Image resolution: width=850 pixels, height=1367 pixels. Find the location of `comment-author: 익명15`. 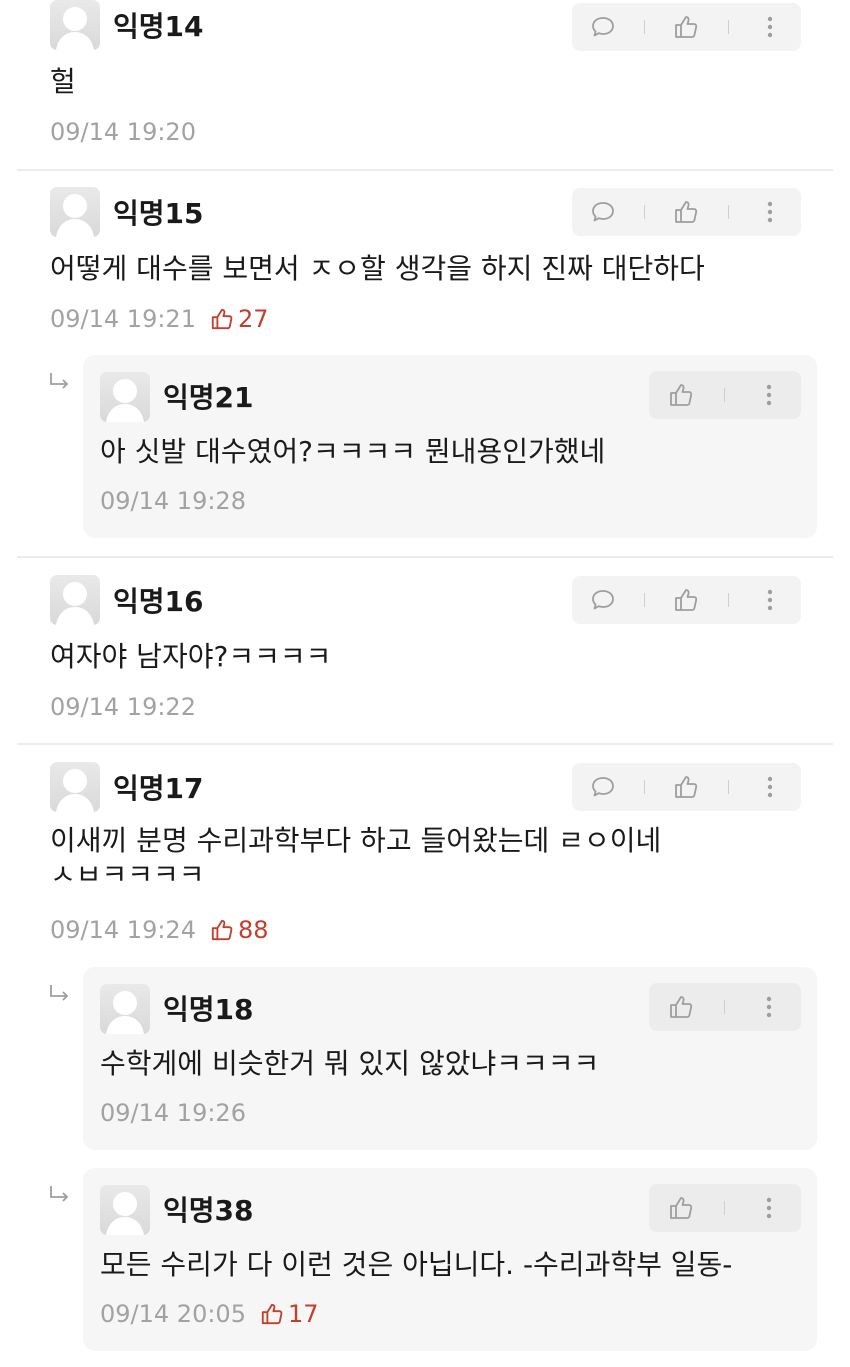

comment-author: 익명15 is located at coordinates (158, 213).